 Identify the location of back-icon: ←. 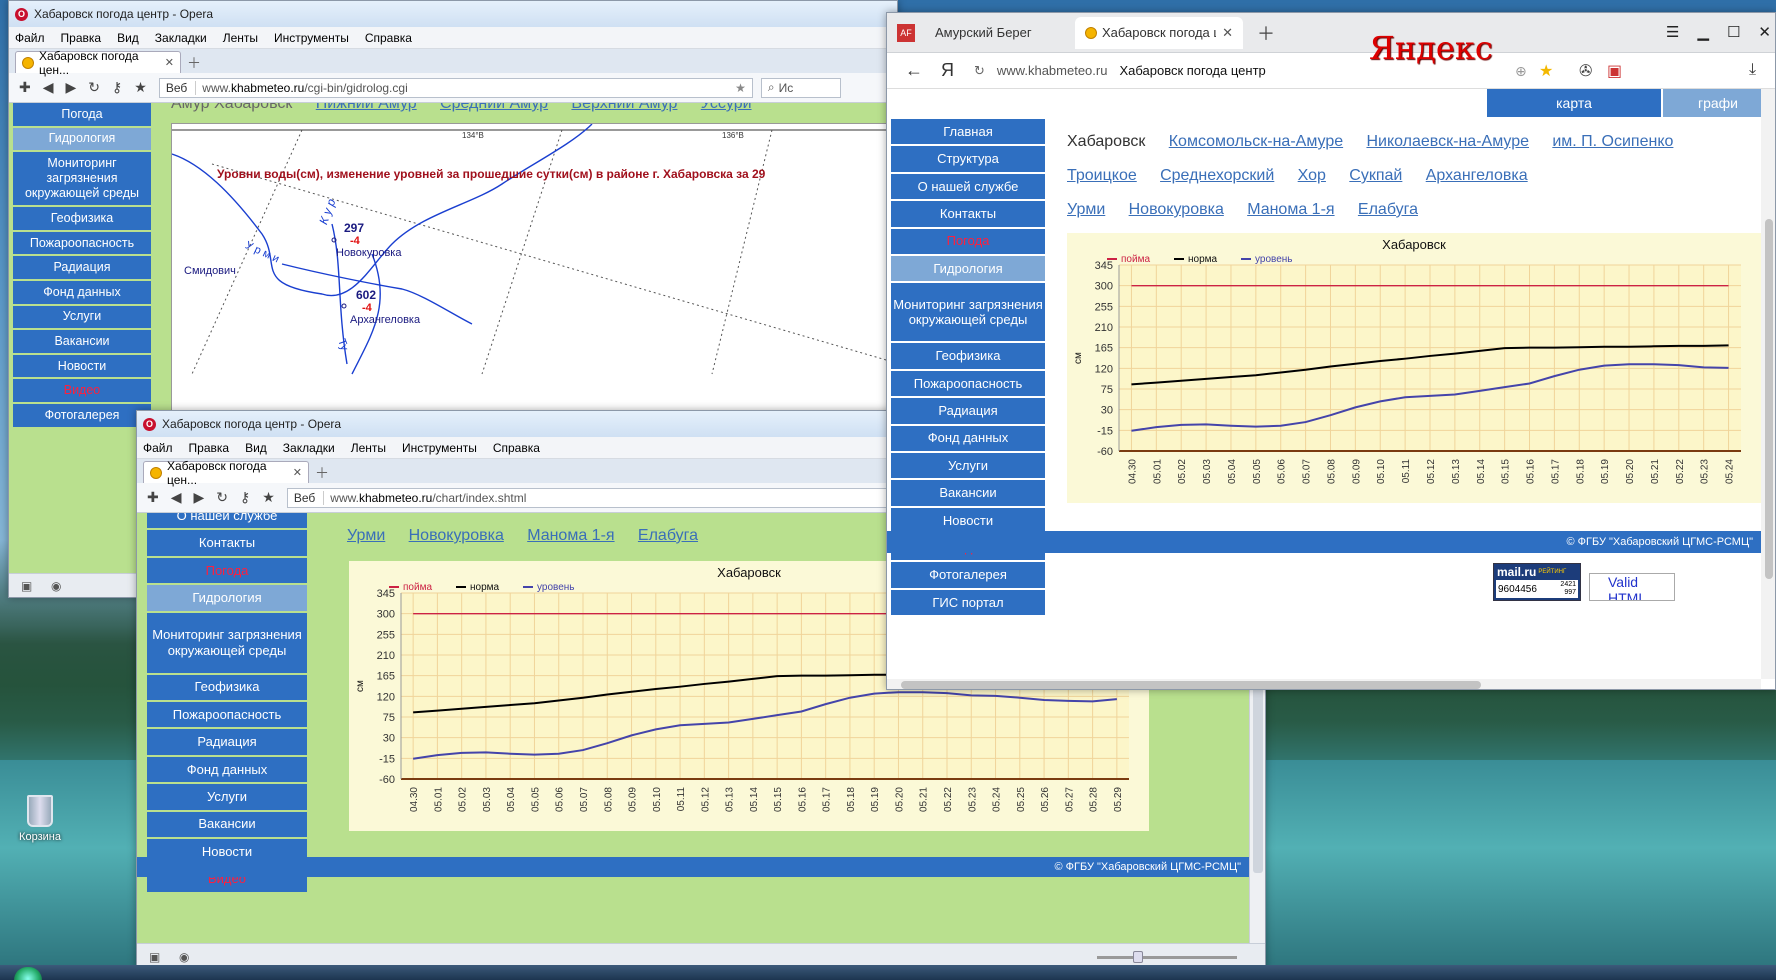
(914, 70).